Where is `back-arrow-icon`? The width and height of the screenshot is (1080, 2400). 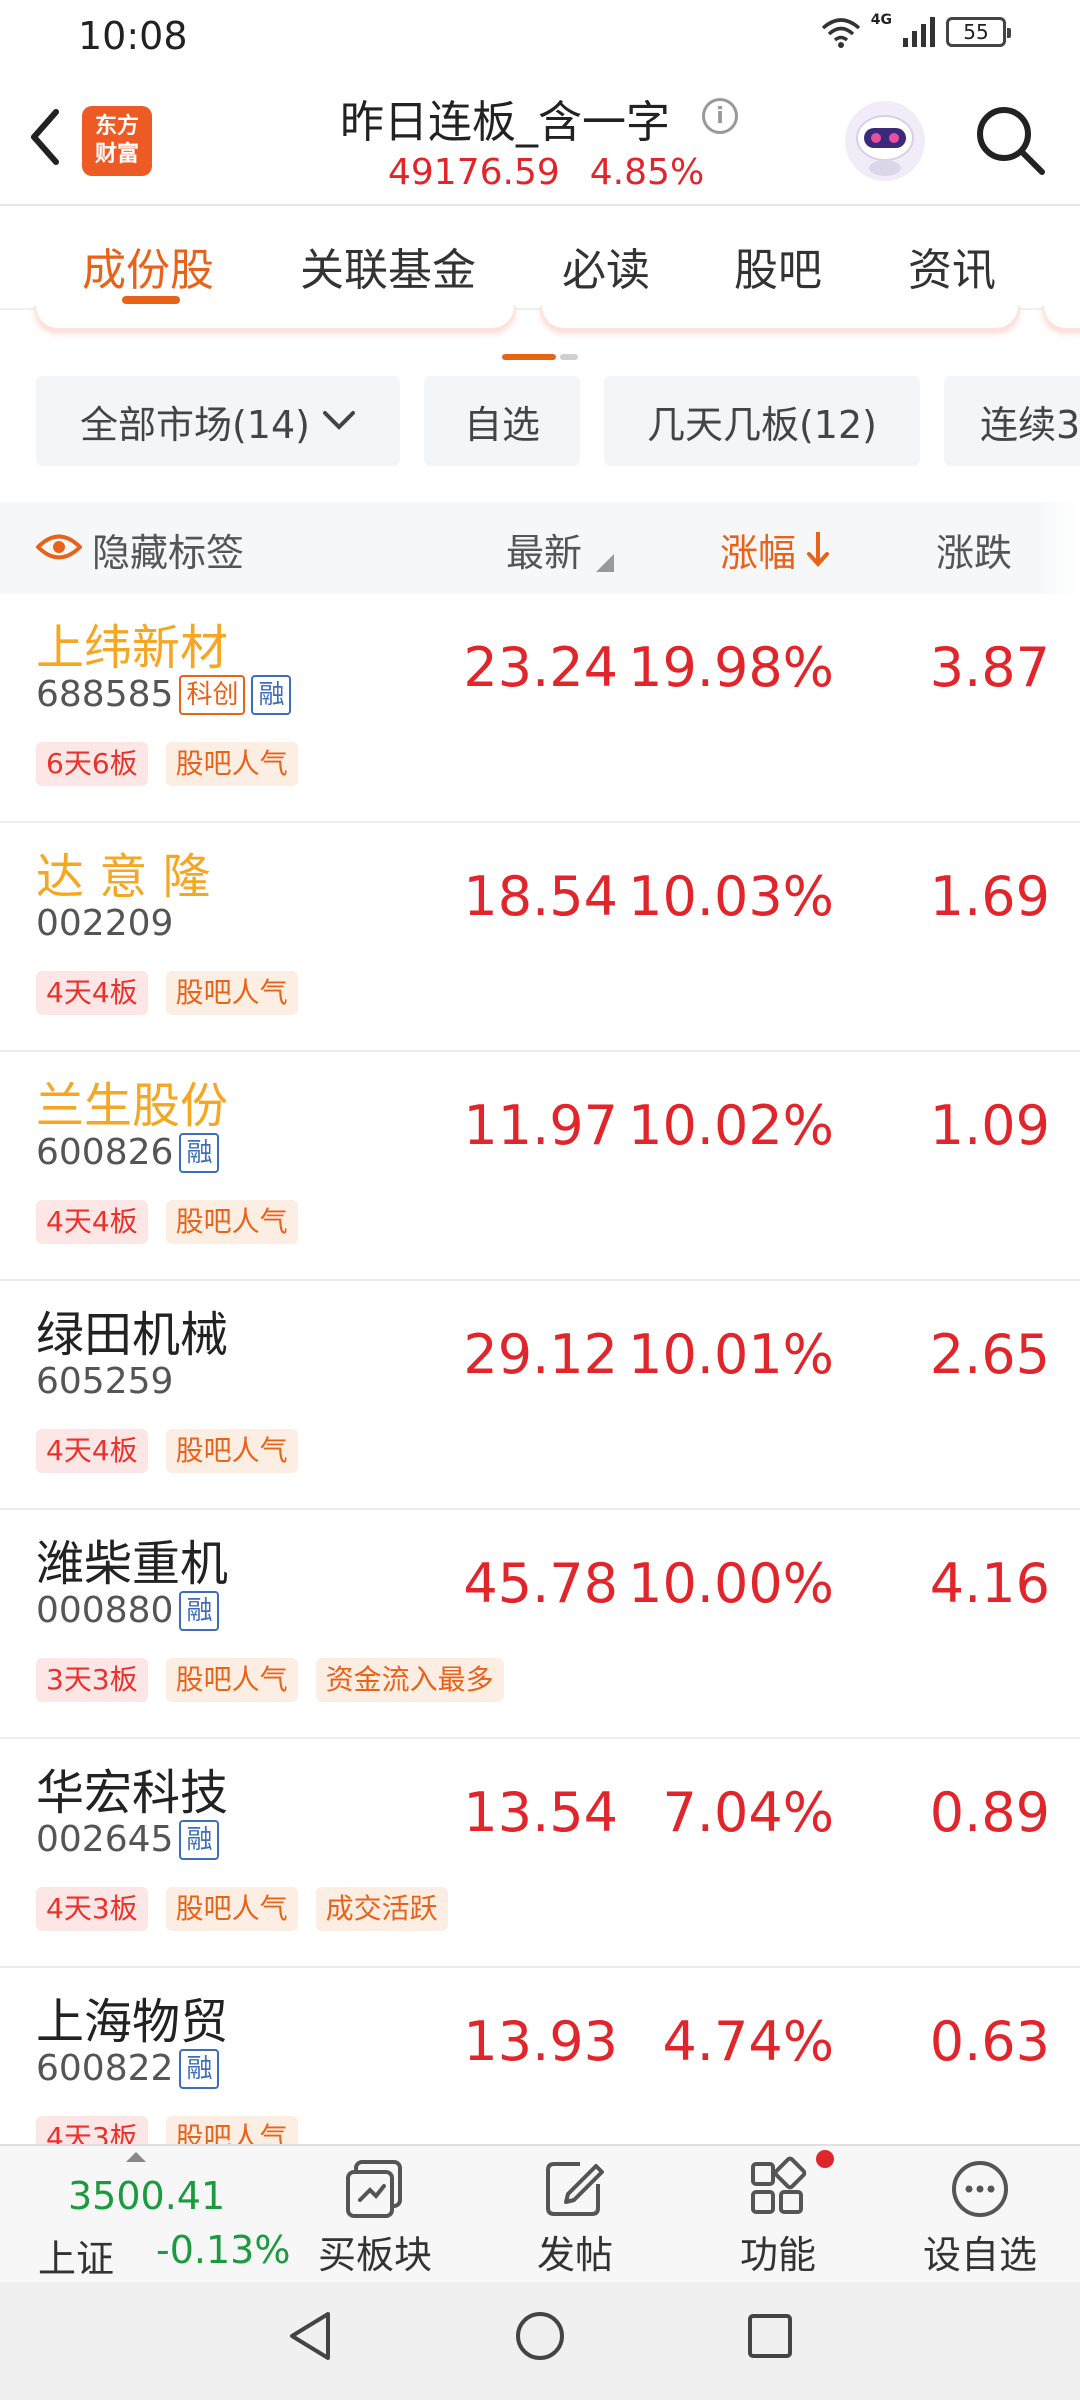 back-arrow-icon is located at coordinates (44, 137).